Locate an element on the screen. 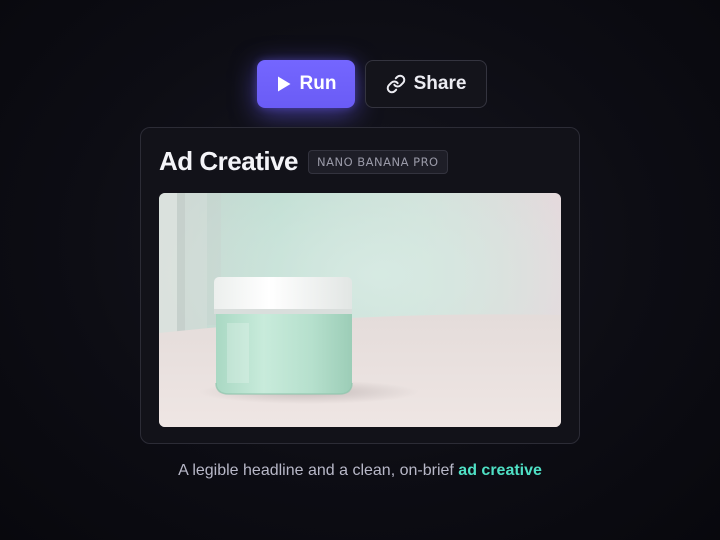 The height and width of the screenshot is (540, 720). card-header: Ad Creative NANO BANANA PRO is located at coordinates (303, 161).